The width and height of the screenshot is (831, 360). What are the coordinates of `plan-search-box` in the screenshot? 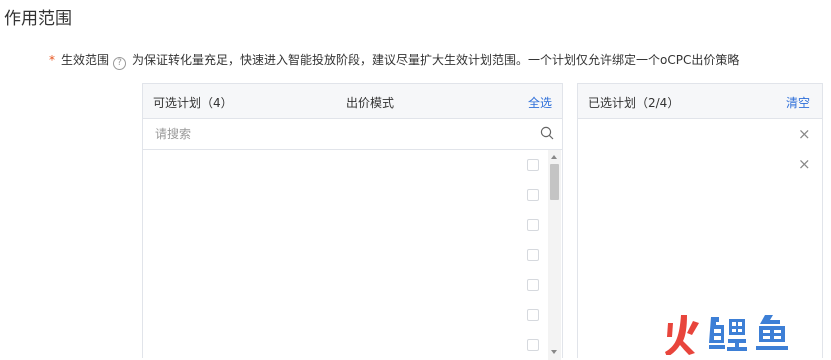 It's located at (352, 134).